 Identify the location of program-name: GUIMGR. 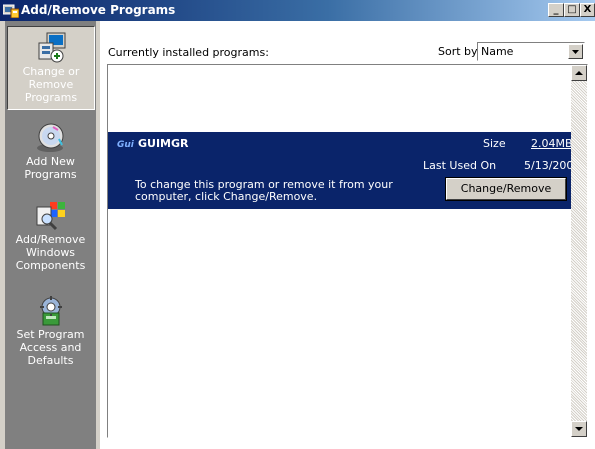
(163, 143).